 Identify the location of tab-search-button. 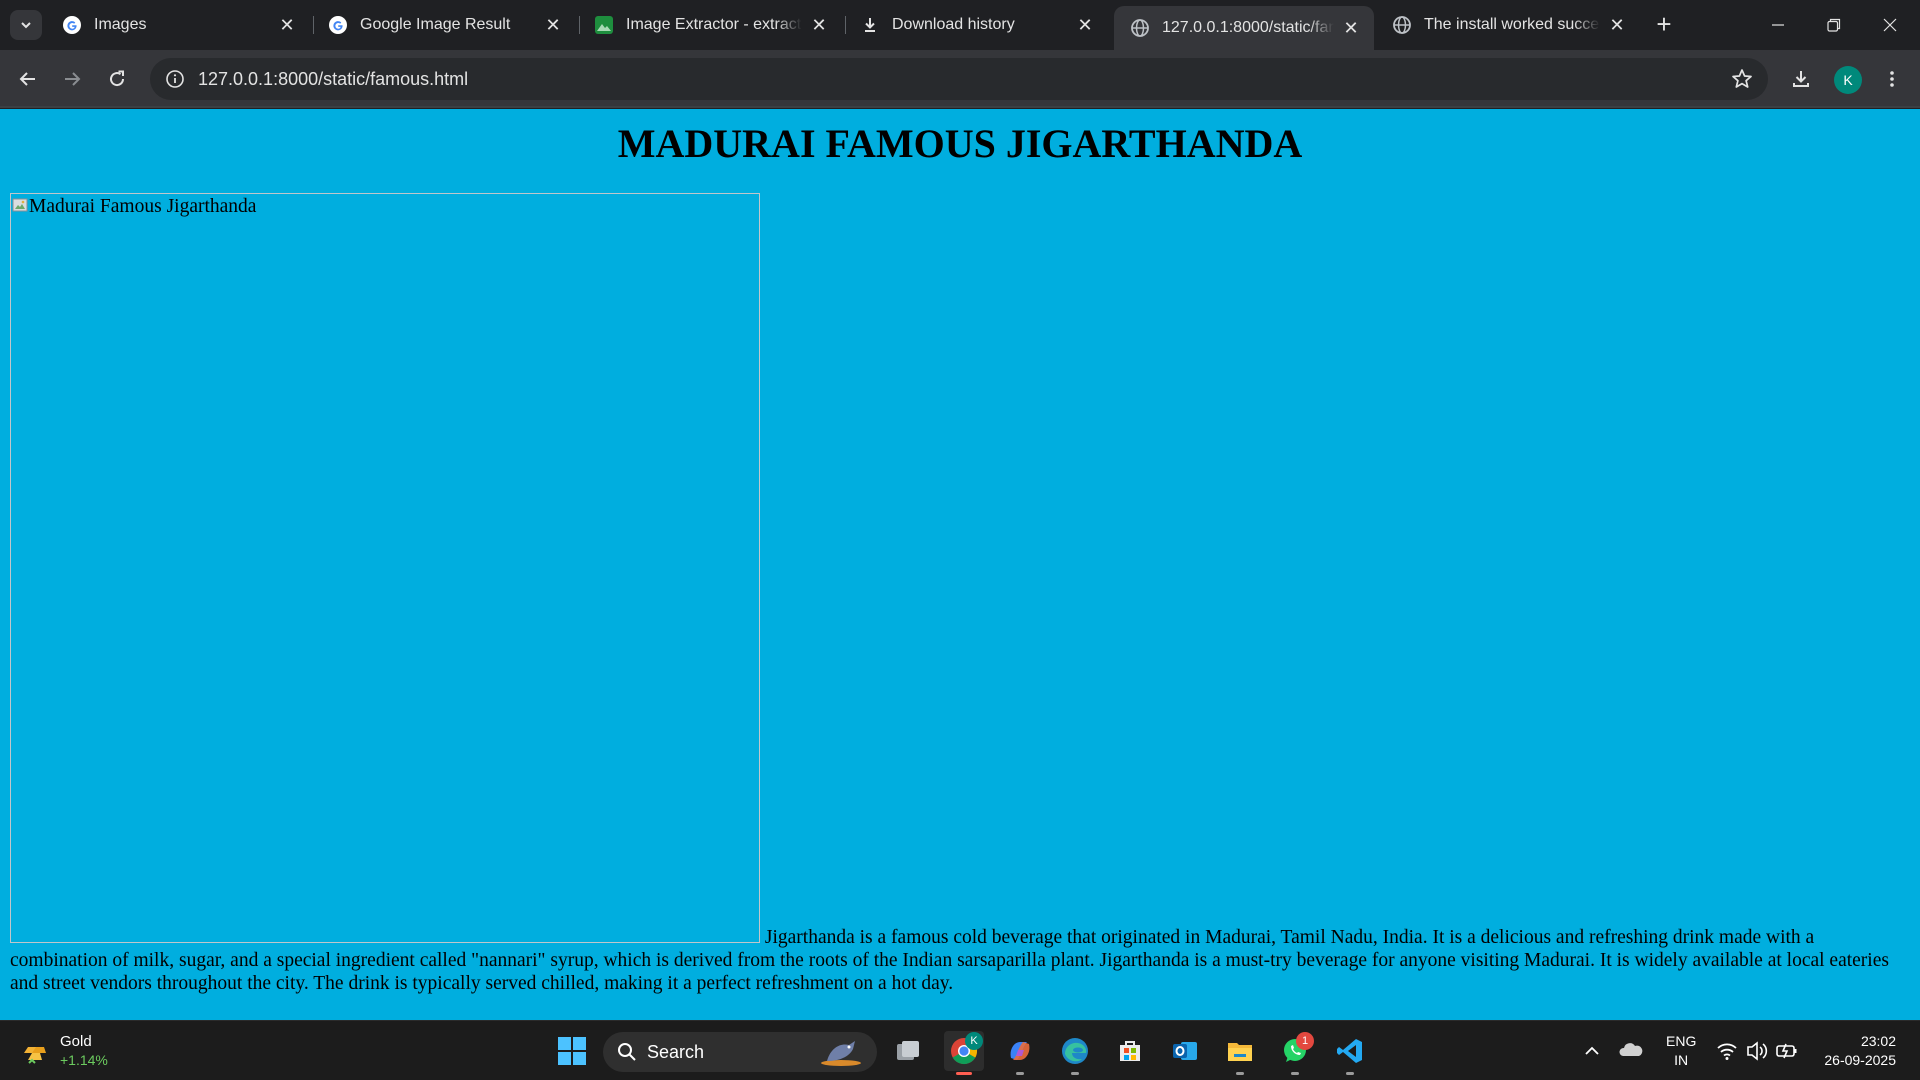
(26, 25).